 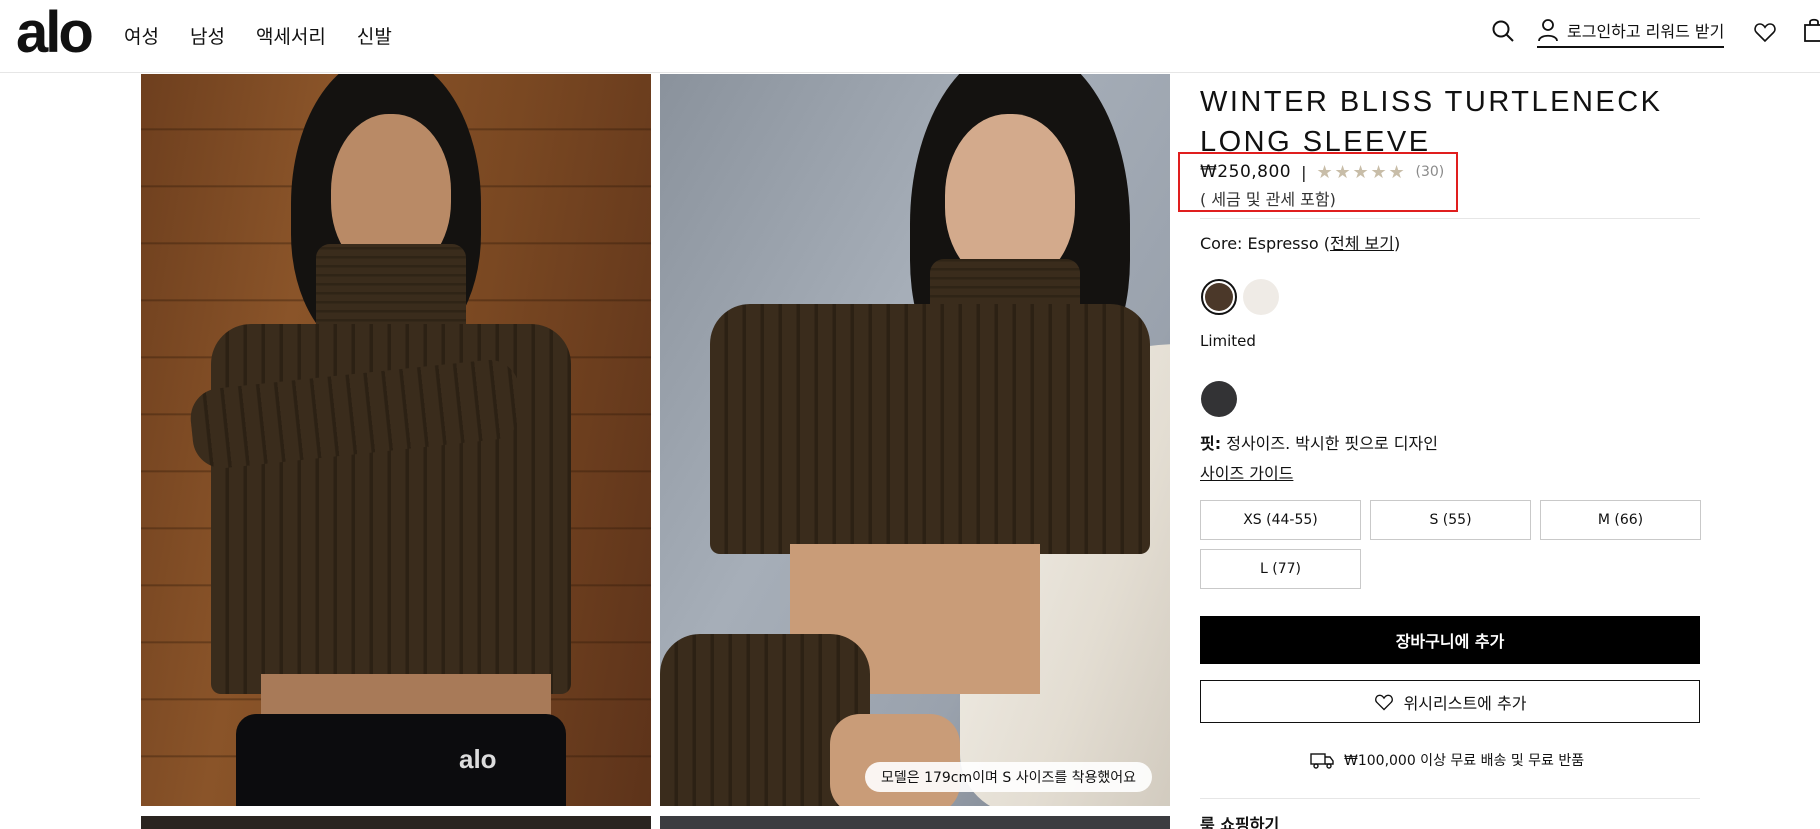 I want to click on color-prefix: Core: Espresso (, so click(x=1265, y=243).